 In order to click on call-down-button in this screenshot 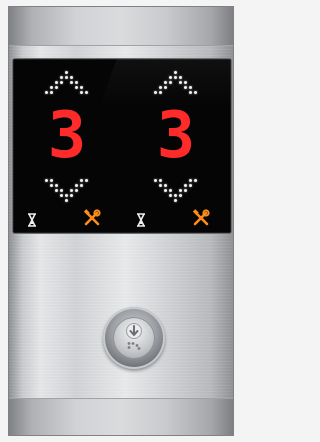, I will do `click(134, 338)`.